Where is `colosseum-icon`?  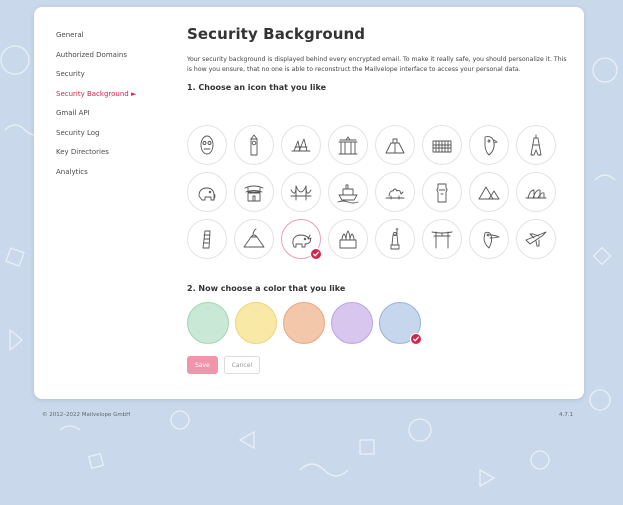 colosseum-icon is located at coordinates (442, 146).